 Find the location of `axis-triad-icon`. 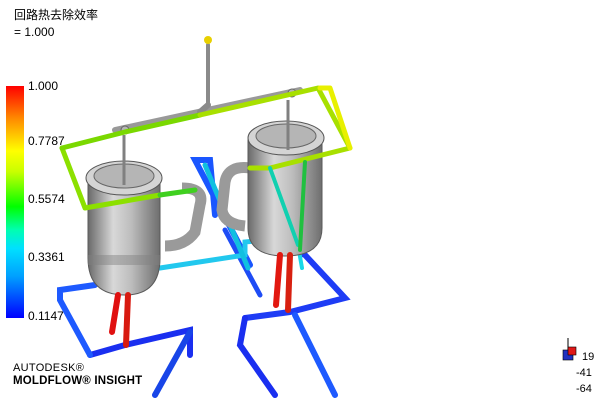

axis-triad-icon is located at coordinates (569, 349).